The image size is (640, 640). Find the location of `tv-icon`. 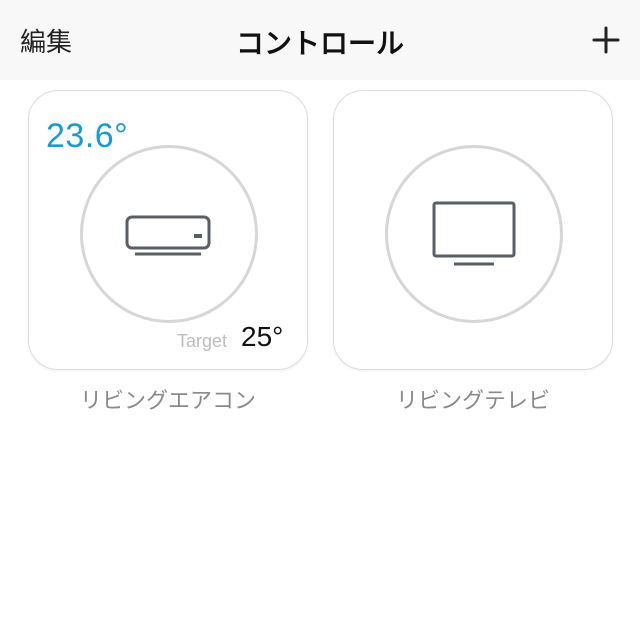

tv-icon is located at coordinates (474, 233).